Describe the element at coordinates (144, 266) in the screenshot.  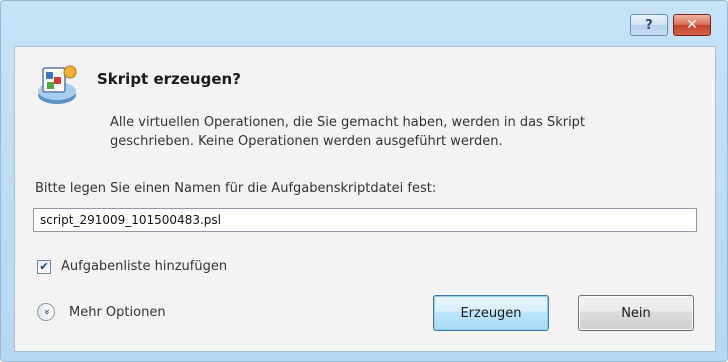
I see `add-task-list-label: Aufgabenliste hinzufügen` at that location.